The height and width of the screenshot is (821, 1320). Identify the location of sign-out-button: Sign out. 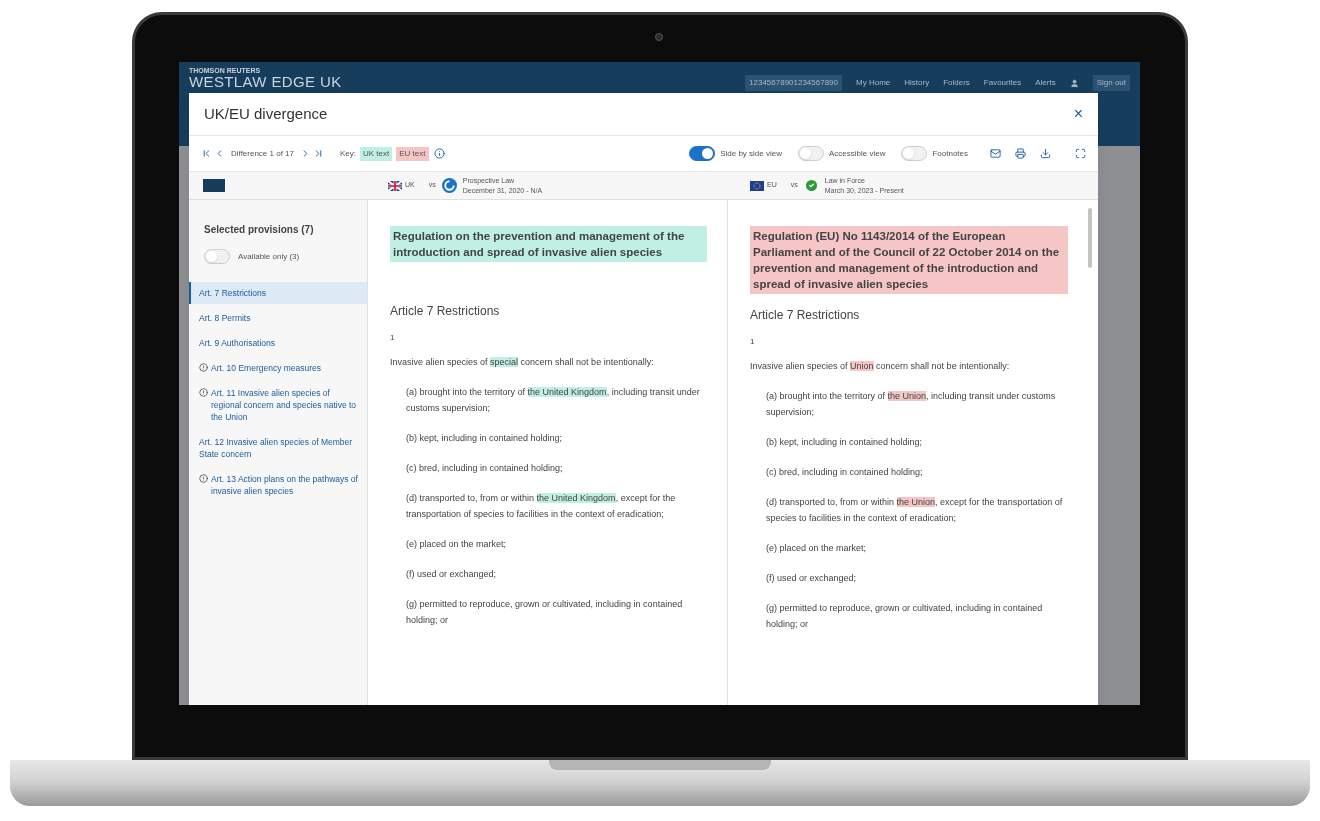
(1111, 83).